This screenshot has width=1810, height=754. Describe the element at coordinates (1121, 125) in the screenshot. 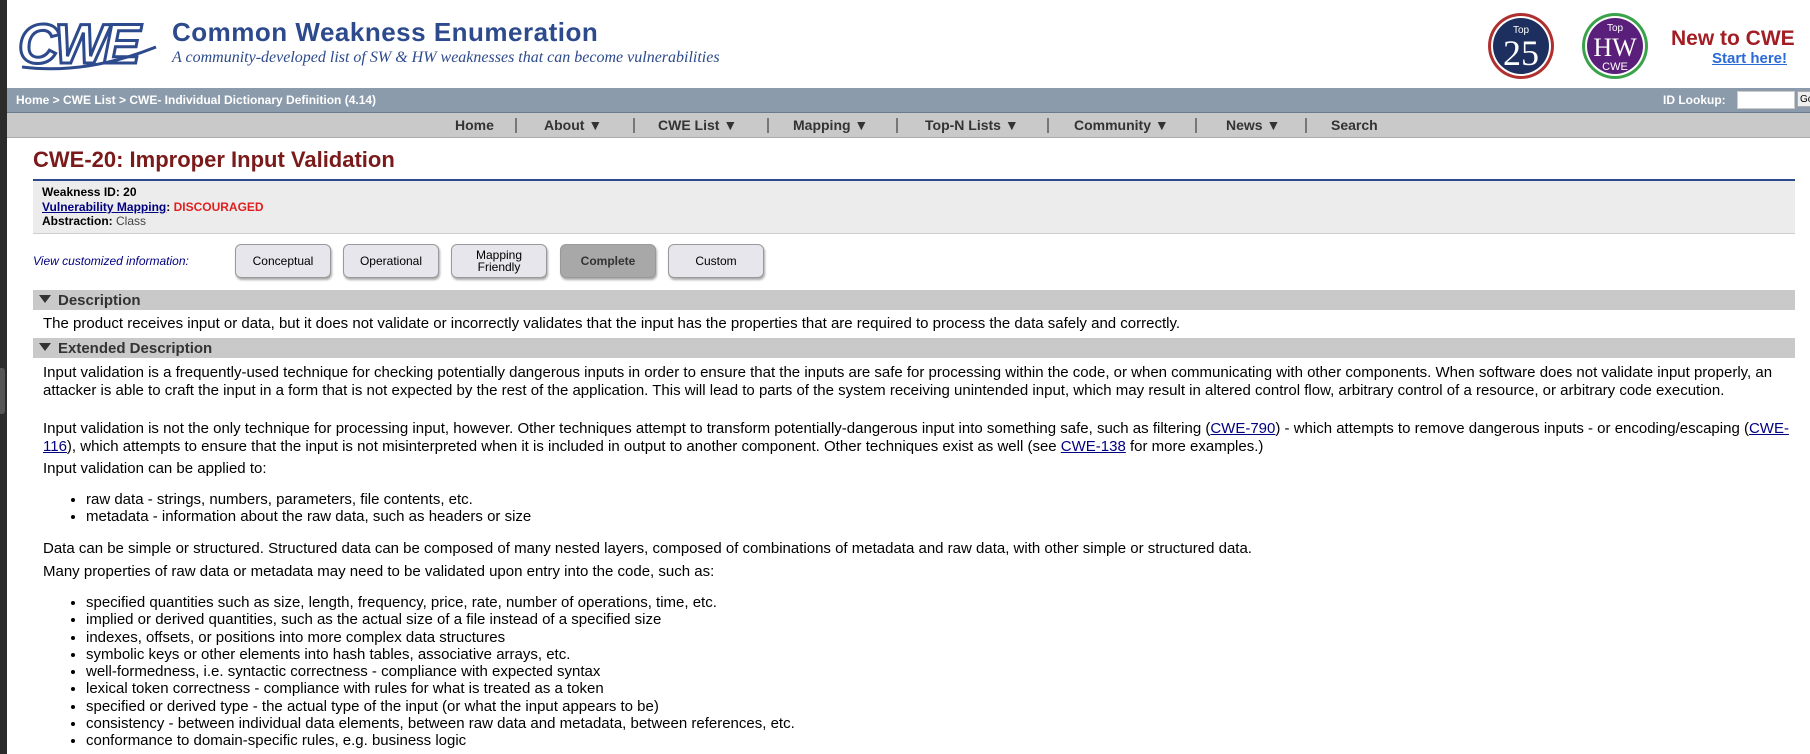

I see `nav-community: Community ▼` at that location.